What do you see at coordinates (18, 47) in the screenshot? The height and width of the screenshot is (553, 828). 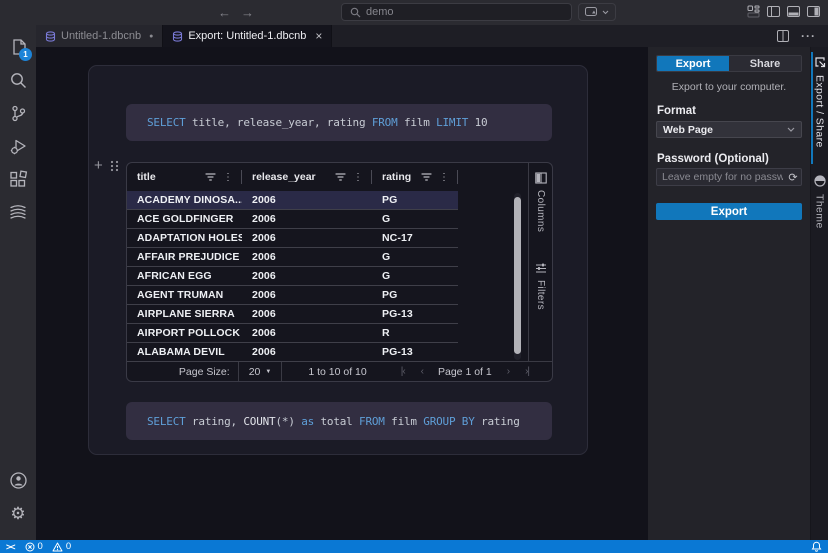 I see `sidebar-item-notebooks: 1` at bounding box center [18, 47].